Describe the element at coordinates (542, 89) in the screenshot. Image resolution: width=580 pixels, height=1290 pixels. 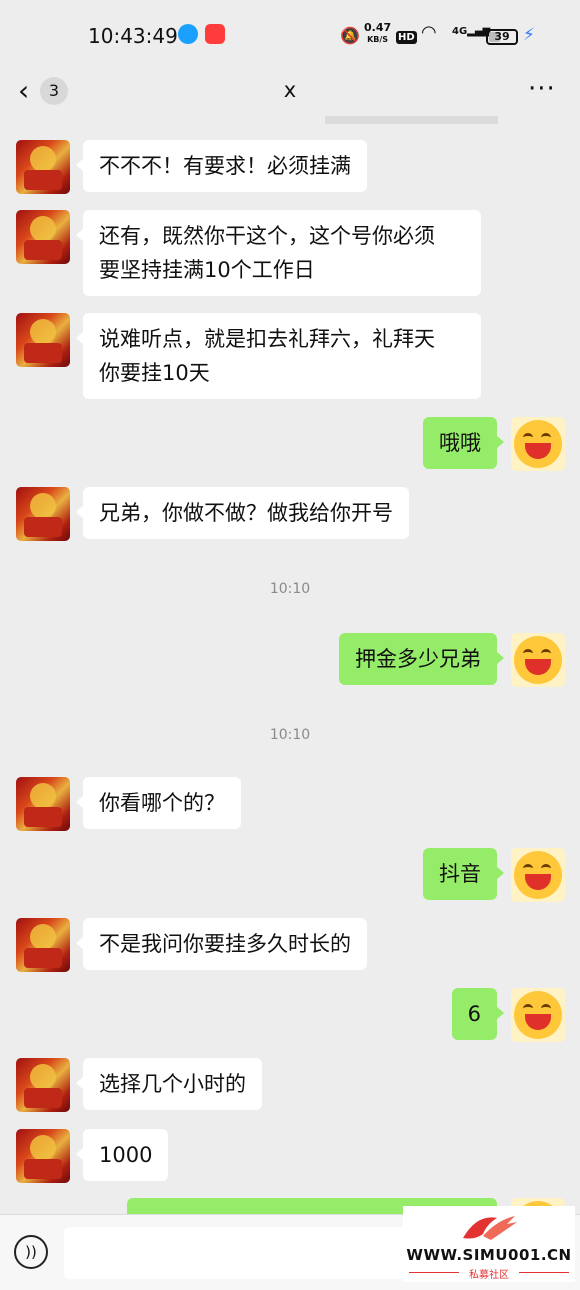
I see `more-icon: ···` at that location.